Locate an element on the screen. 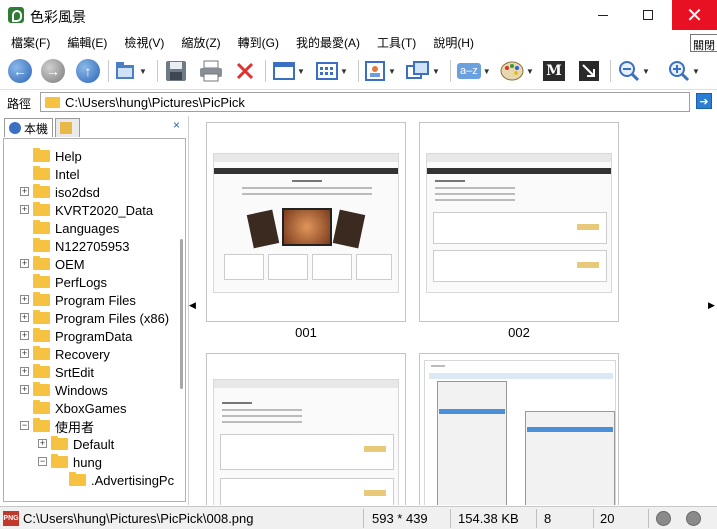 Image resolution: width=717 pixels, height=529 pixels. slideshow-button: ▼ is located at coordinates (380, 71).